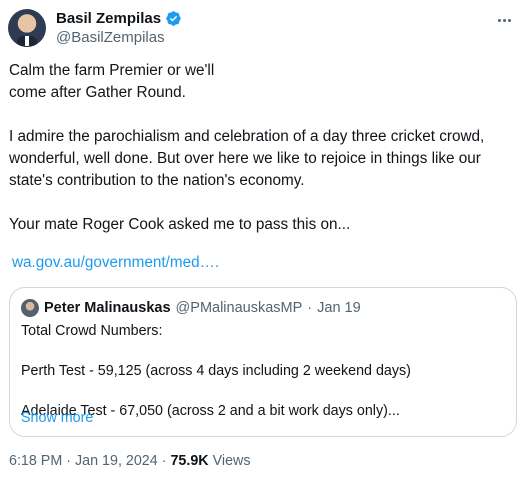  I want to click on quote-date: Jan 19, so click(339, 308).